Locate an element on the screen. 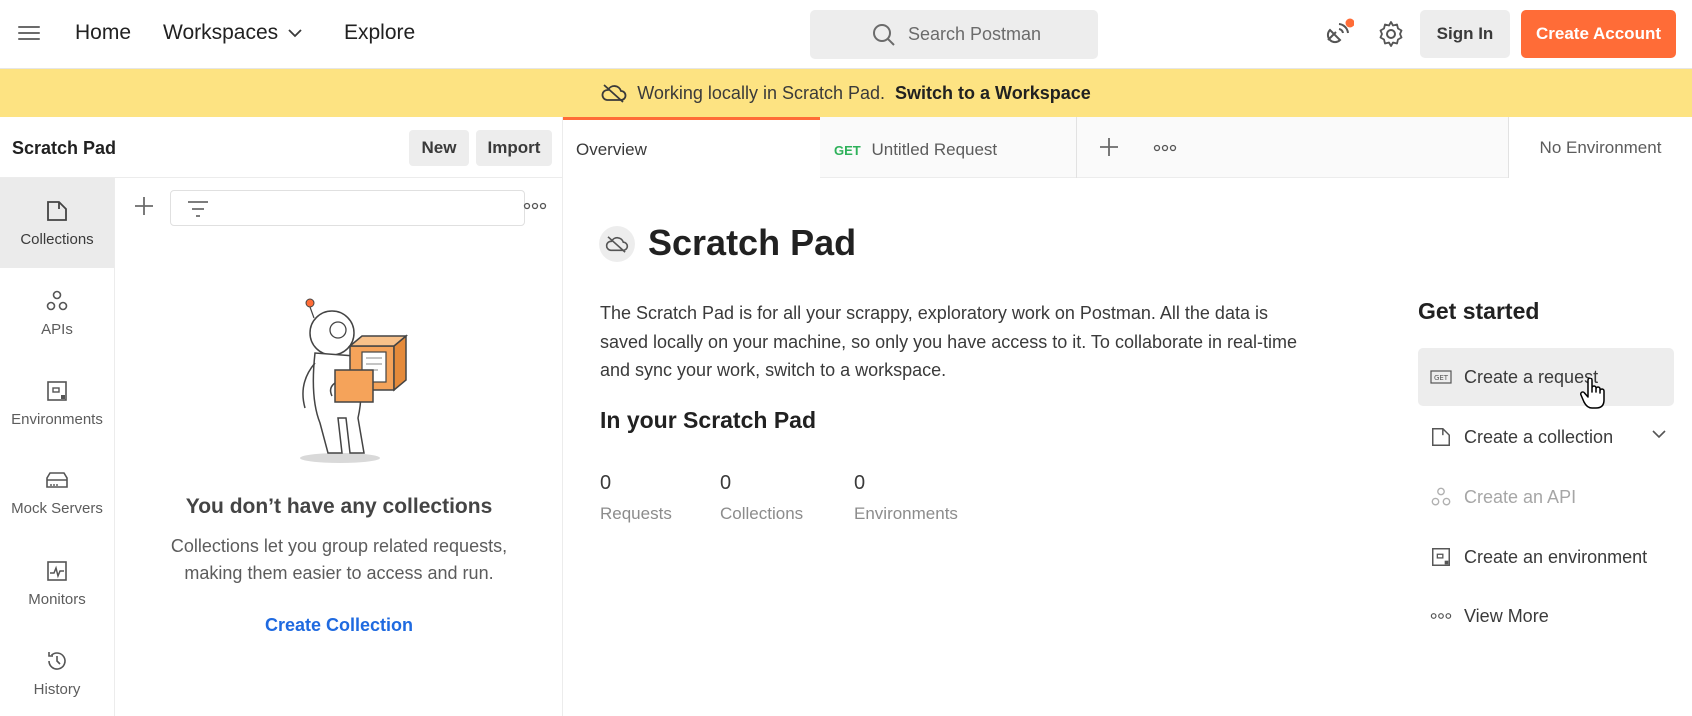  sidebar-item-environments: Environments is located at coordinates (57, 403).